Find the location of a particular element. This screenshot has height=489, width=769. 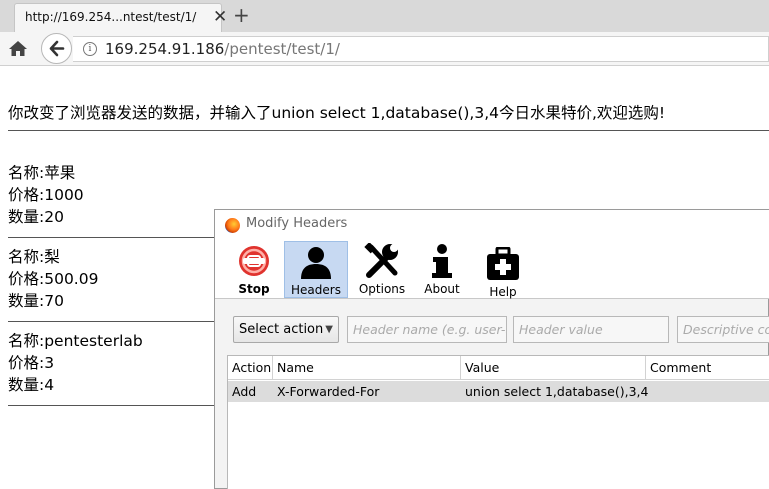

product-item: 名称:梨 价格:500.09 数量:70 is located at coordinates (53, 279).